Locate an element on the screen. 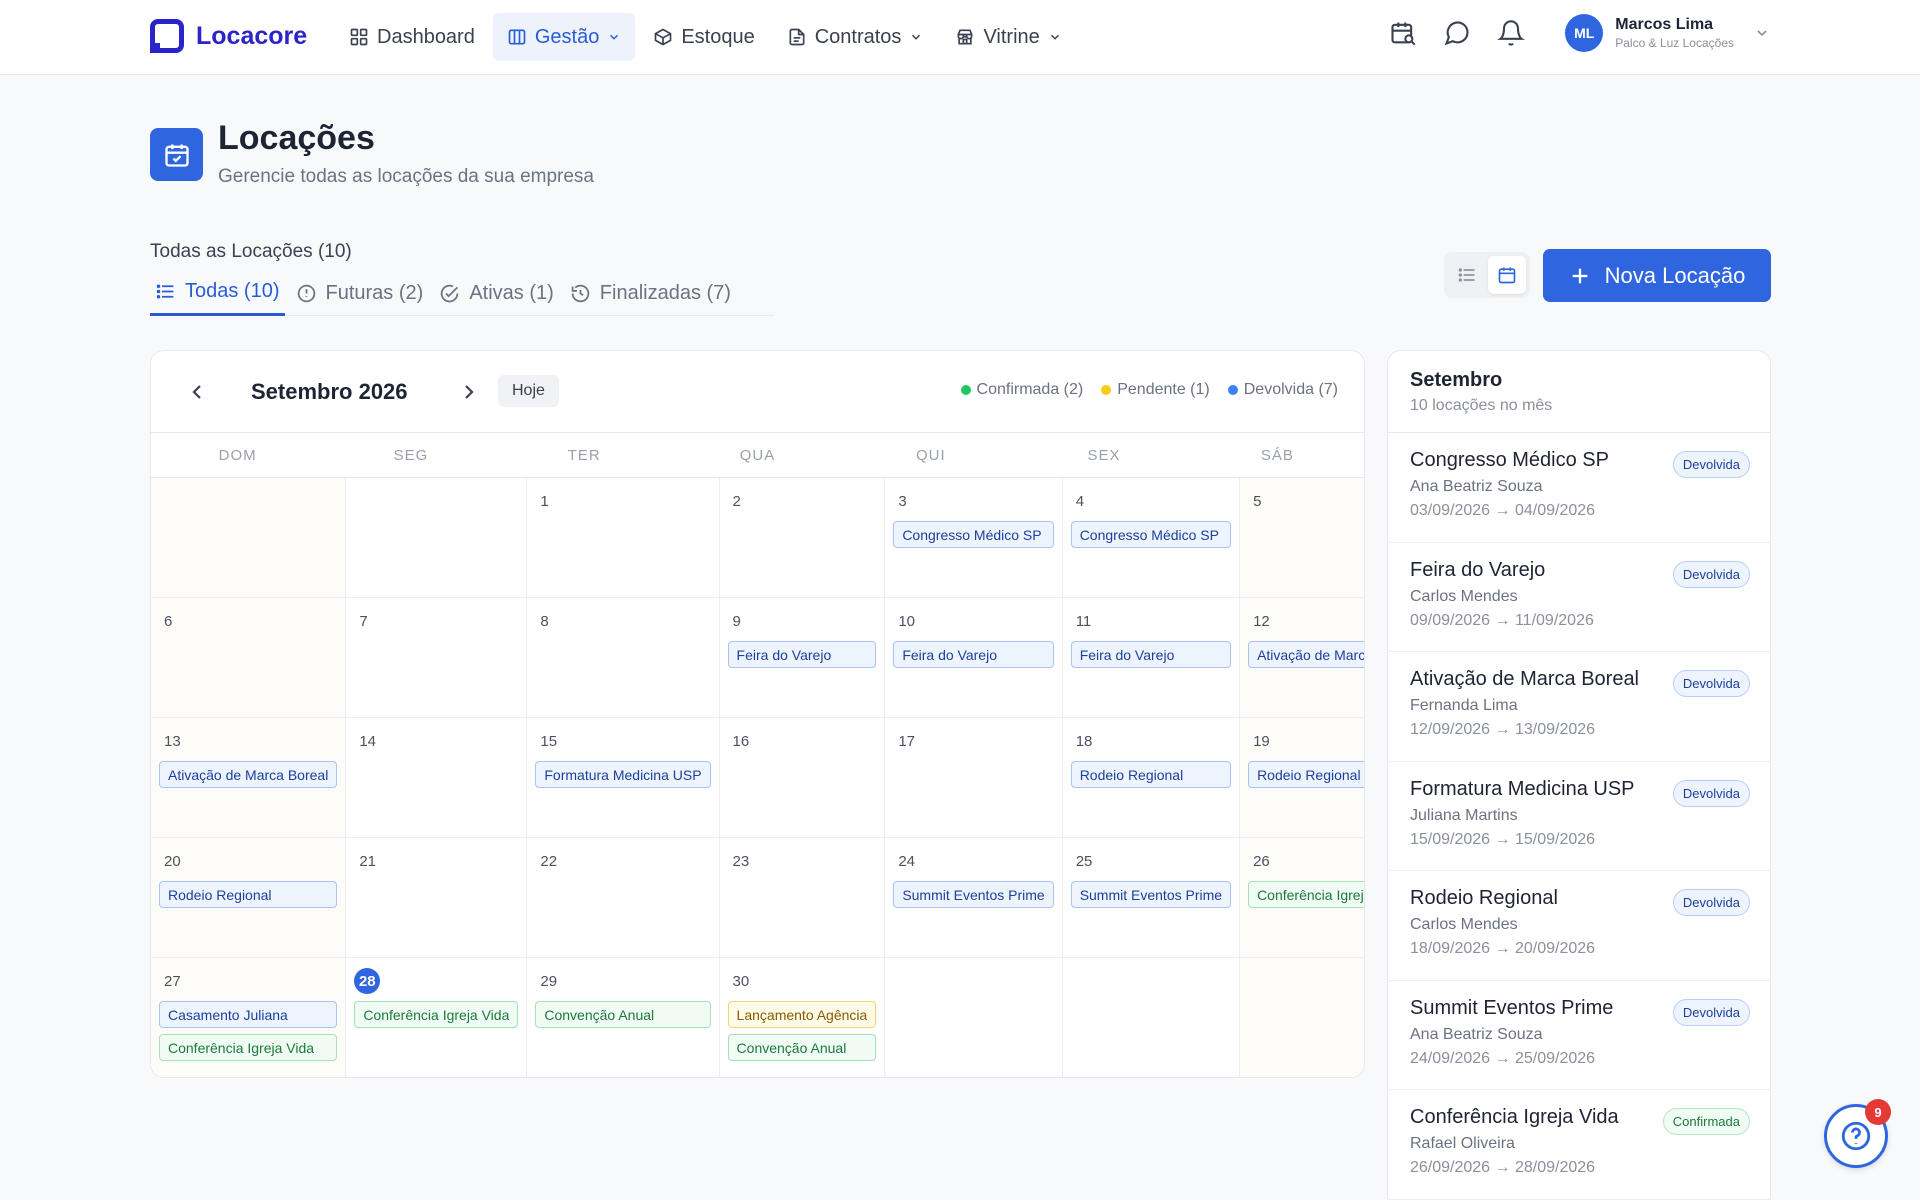 Image resolution: width=1920 pixels, height=1200 pixels. new-rental-button: Nova Locação is located at coordinates (1657, 275).